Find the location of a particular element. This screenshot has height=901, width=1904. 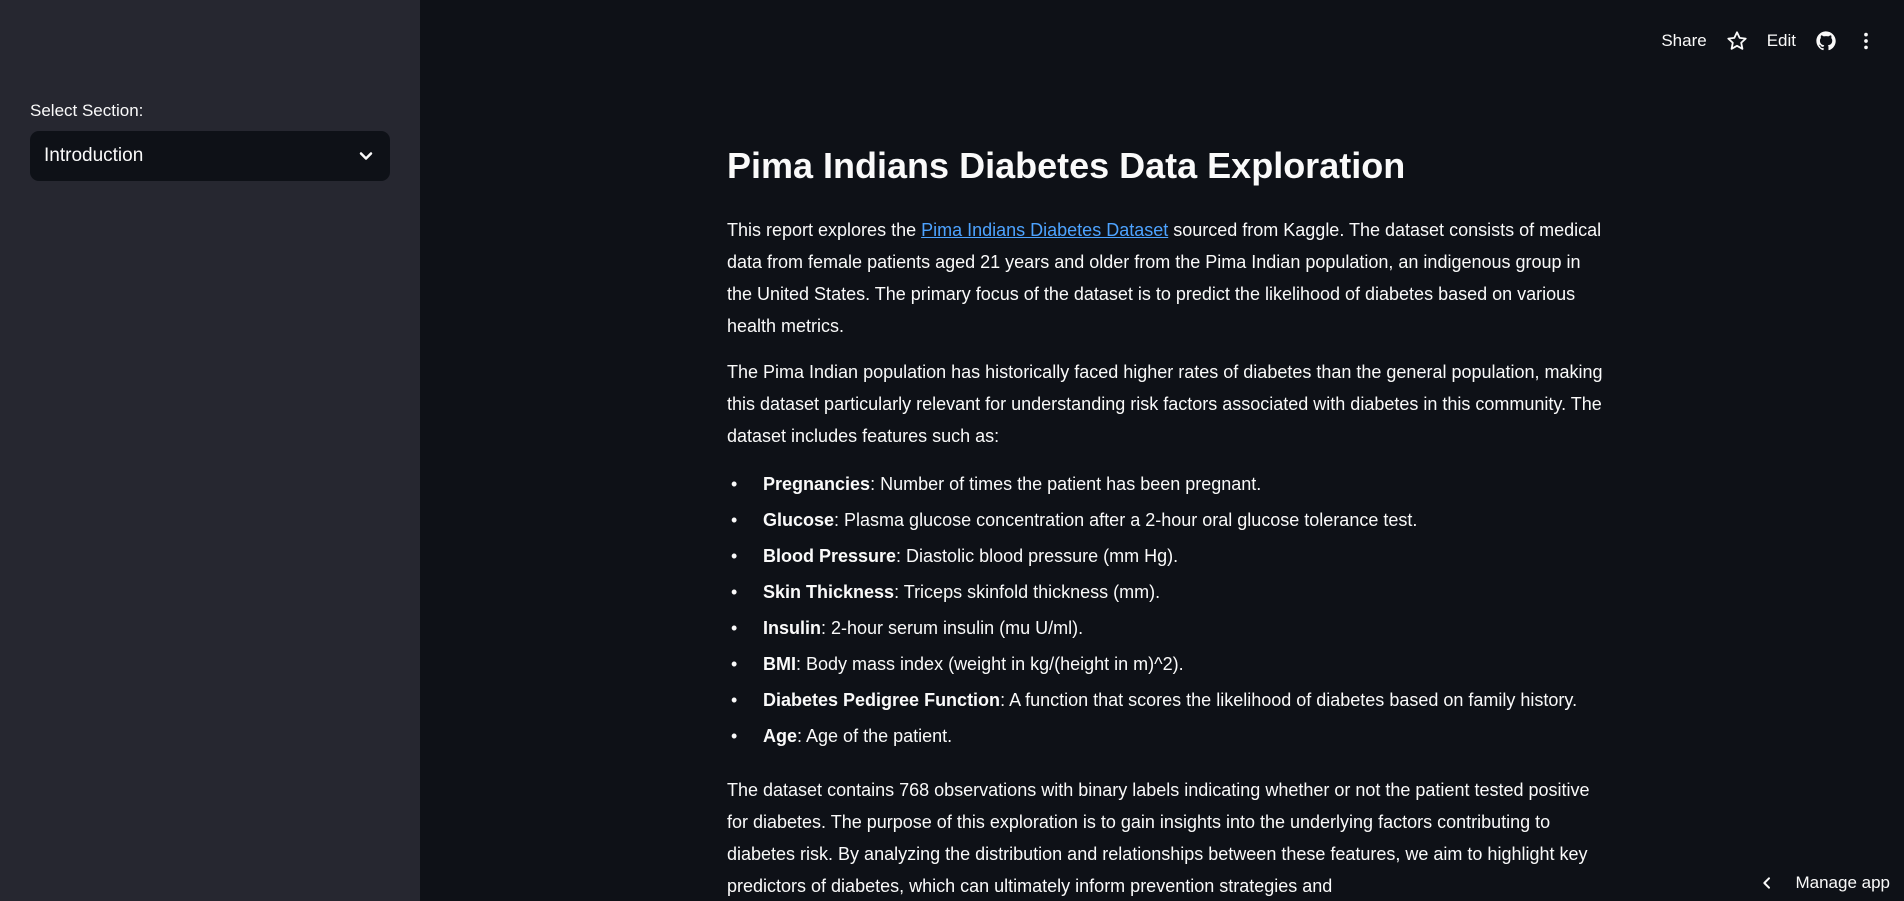

chevron-left-icon is located at coordinates (1767, 883).